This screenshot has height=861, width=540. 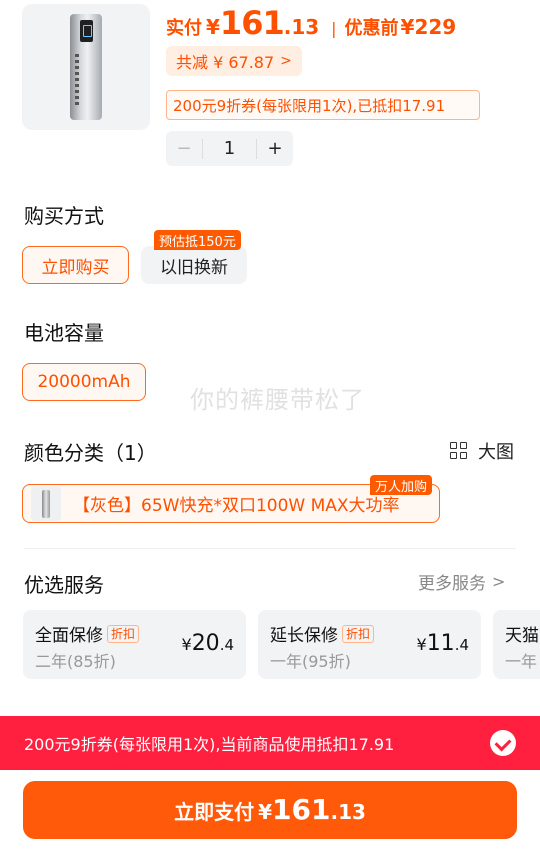 I want to click on price-row: 实付 ¥ 161 .13 | 优惠前 ¥229, so click(x=311, y=23).